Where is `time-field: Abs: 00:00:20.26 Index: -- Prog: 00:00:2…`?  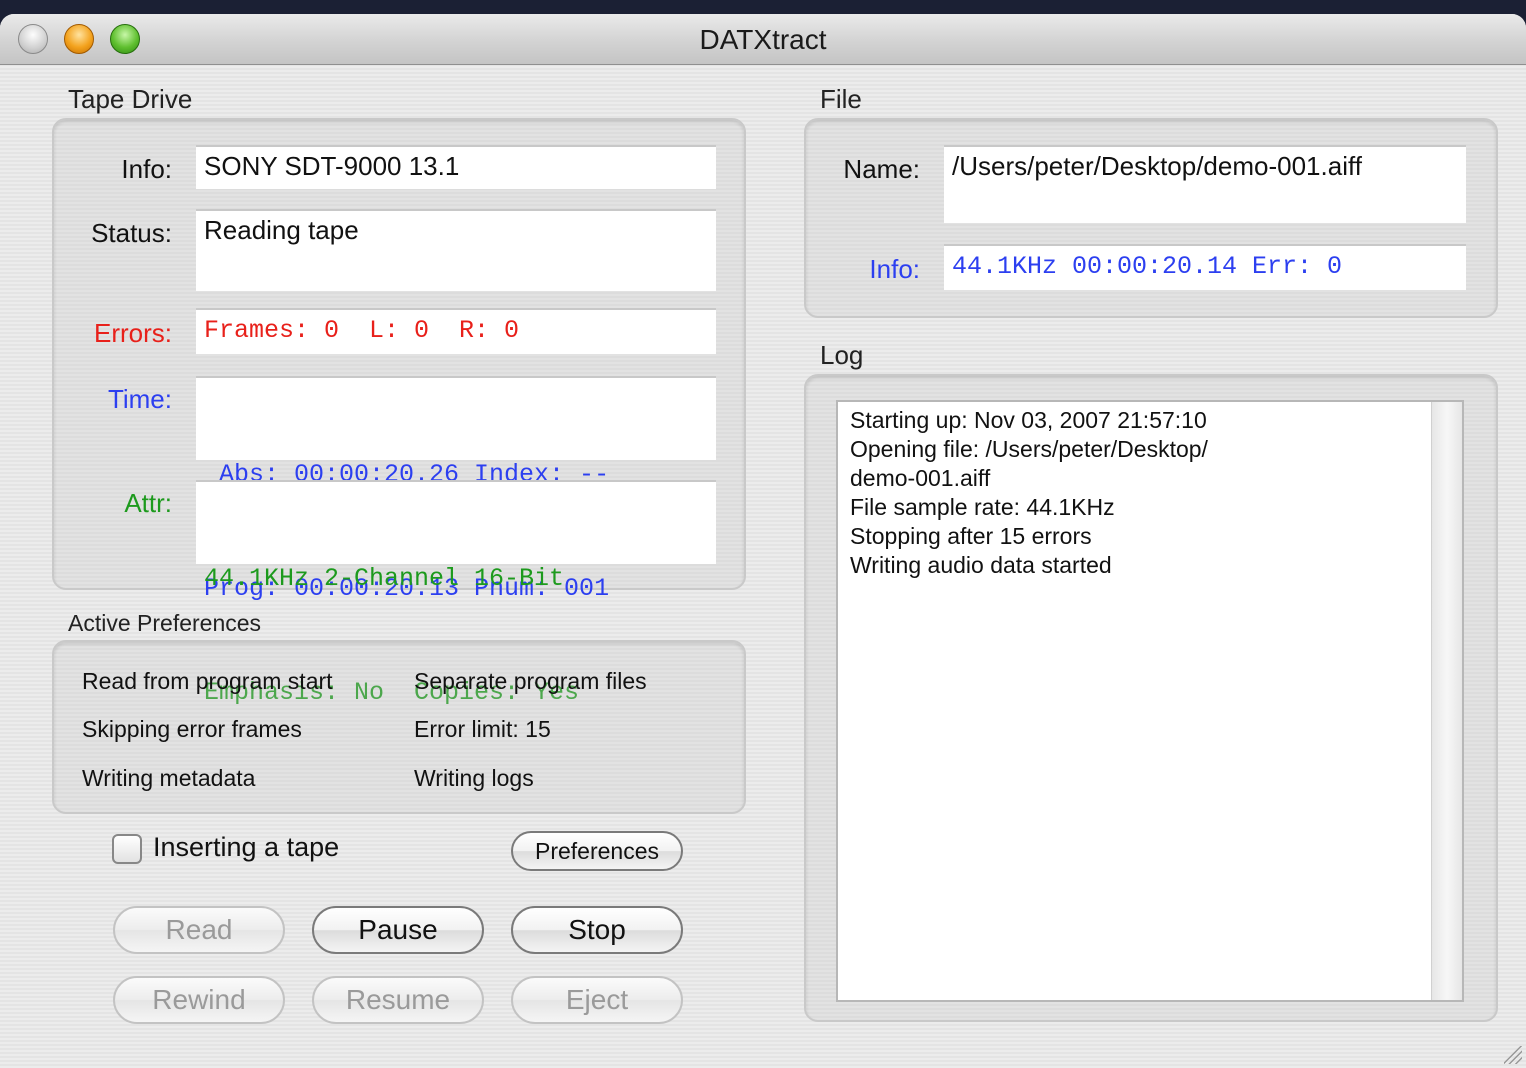 time-field: Abs: 00:00:20.26 Index: -- Prog: 00:00:2… is located at coordinates (456, 489).